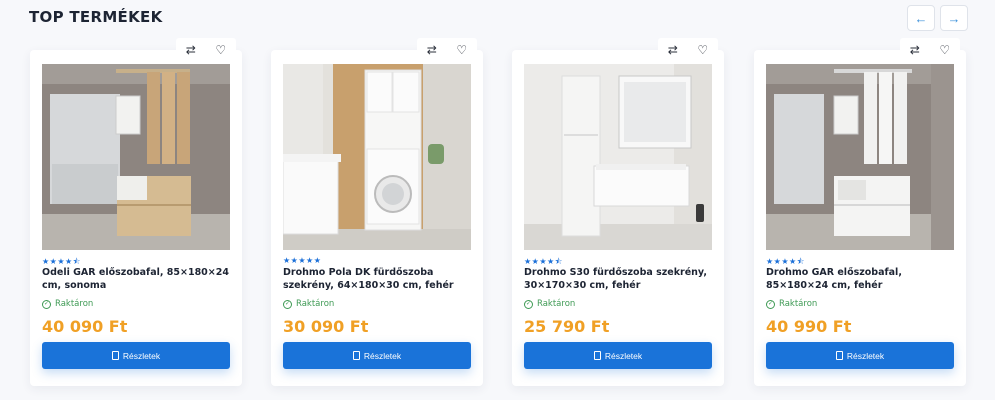 The image size is (995, 400). I want to click on arrow-right-icon: →, so click(954, 18).